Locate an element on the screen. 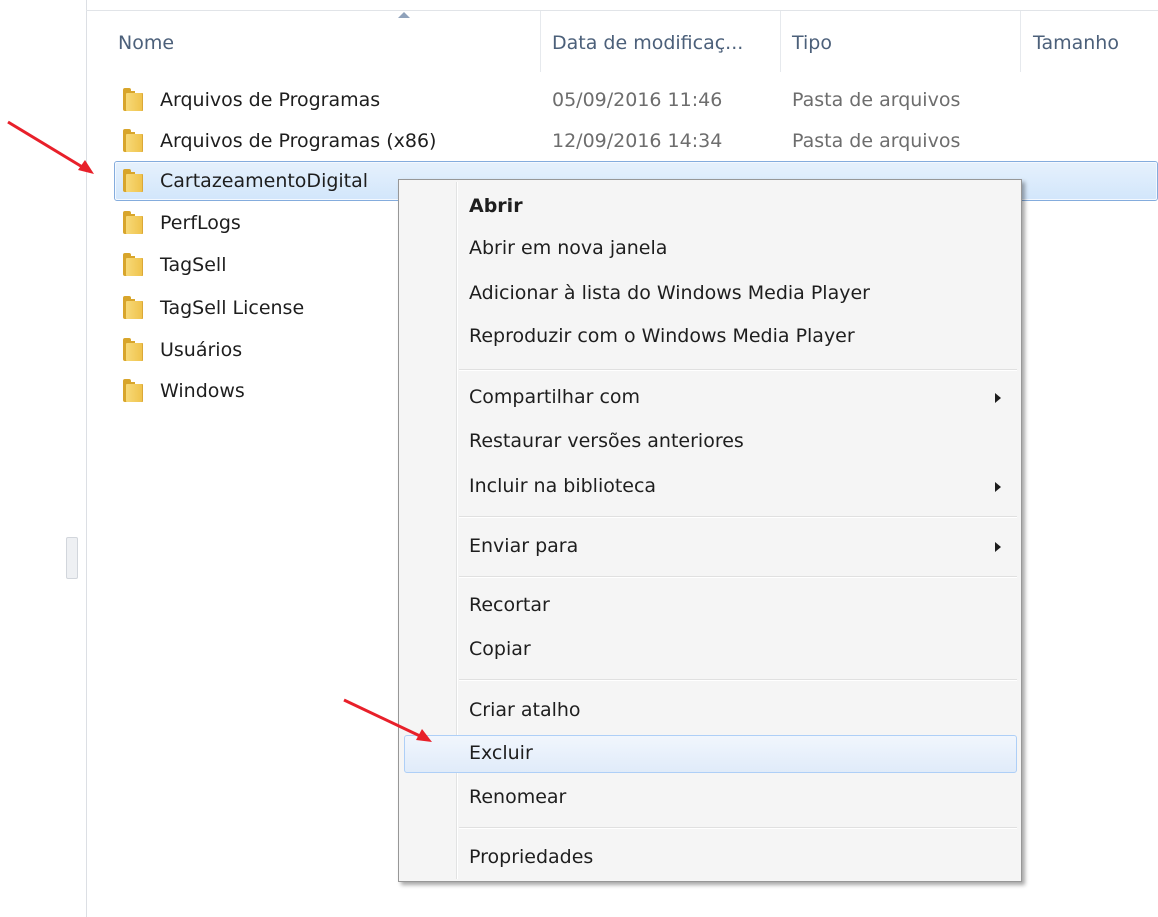  menu-item-label: Enviar para is located at coordinates (524, 546).